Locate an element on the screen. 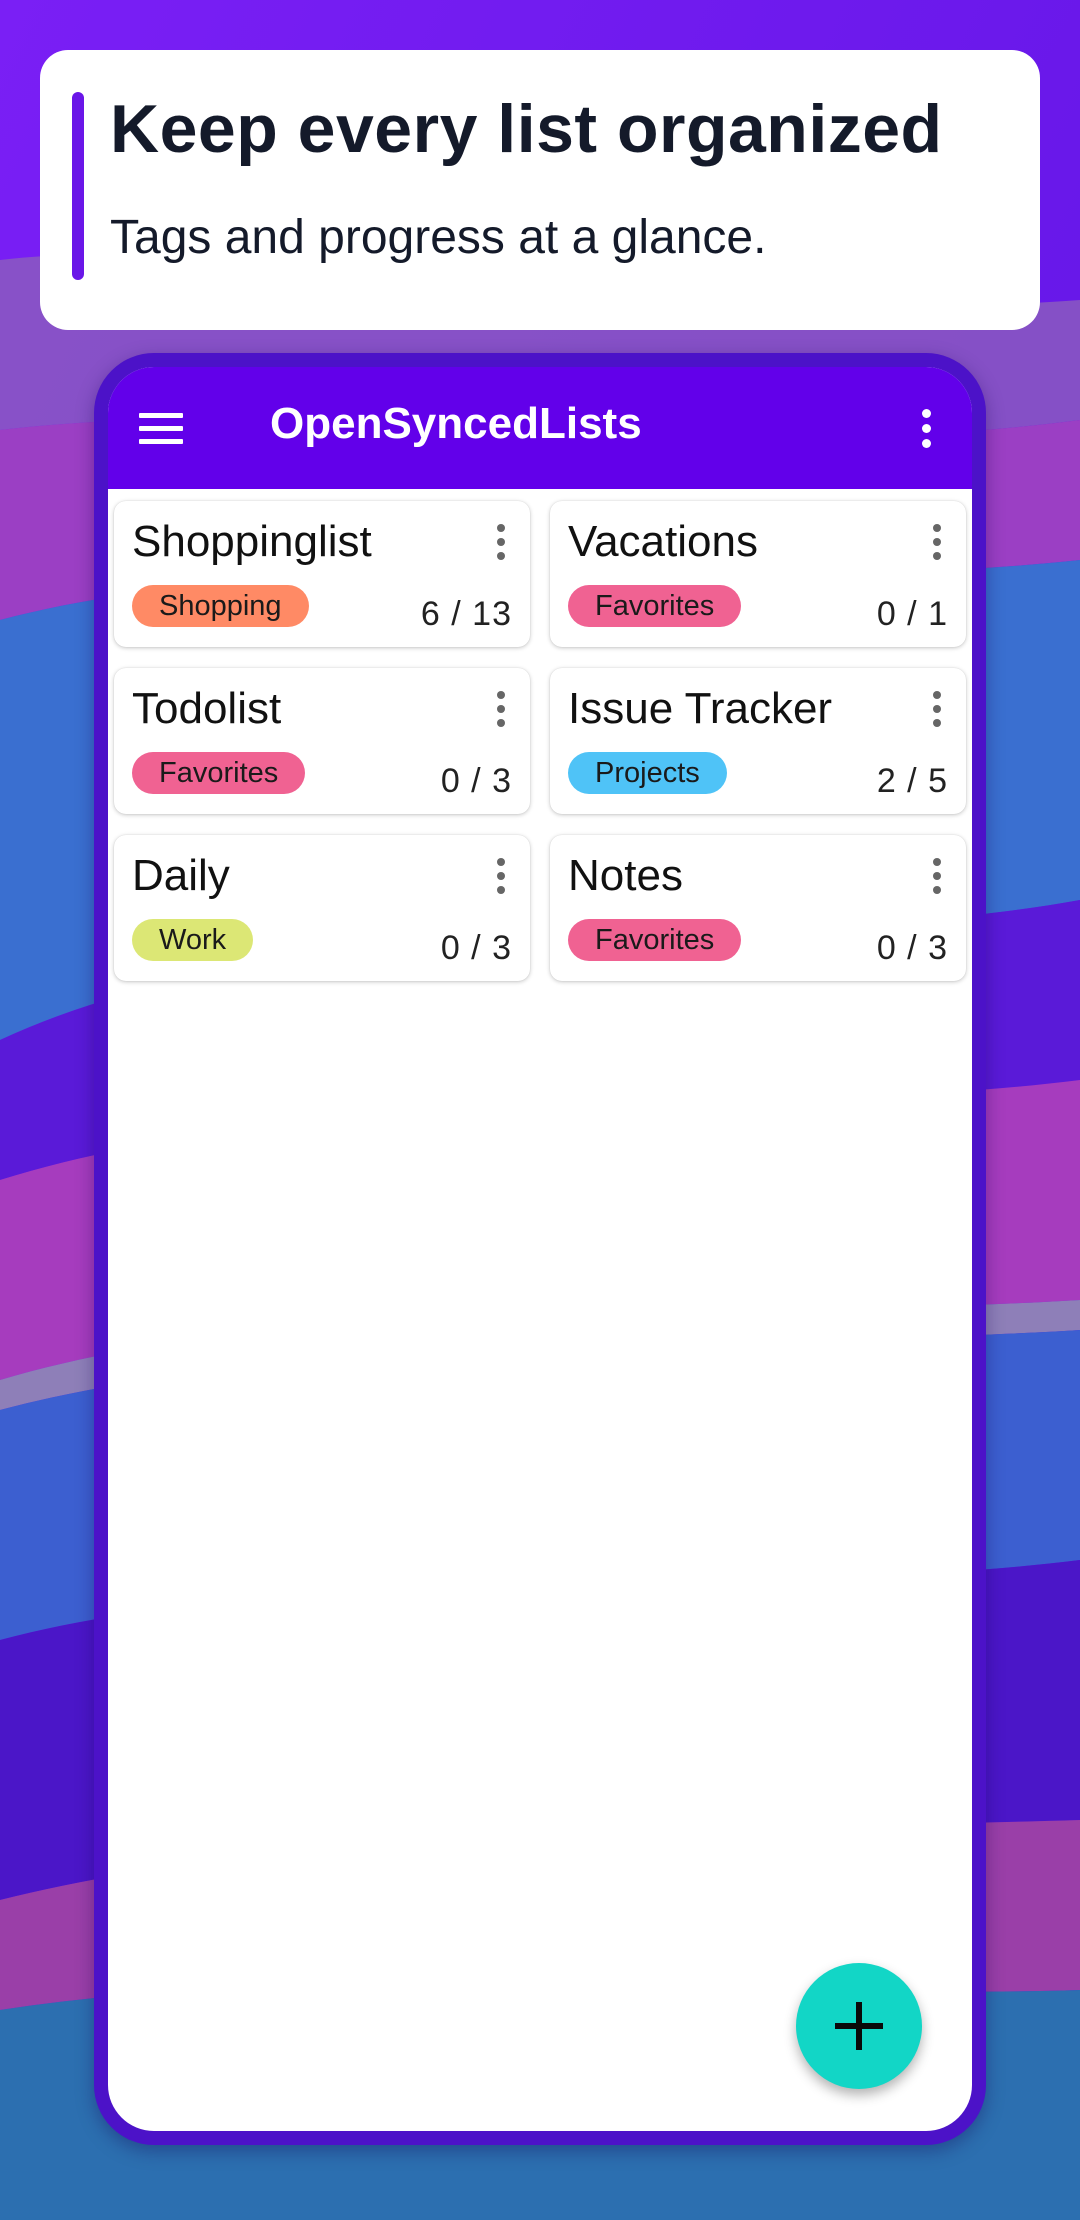  app-bar: OpenSyncedLists is located at coordinates (540, 428).